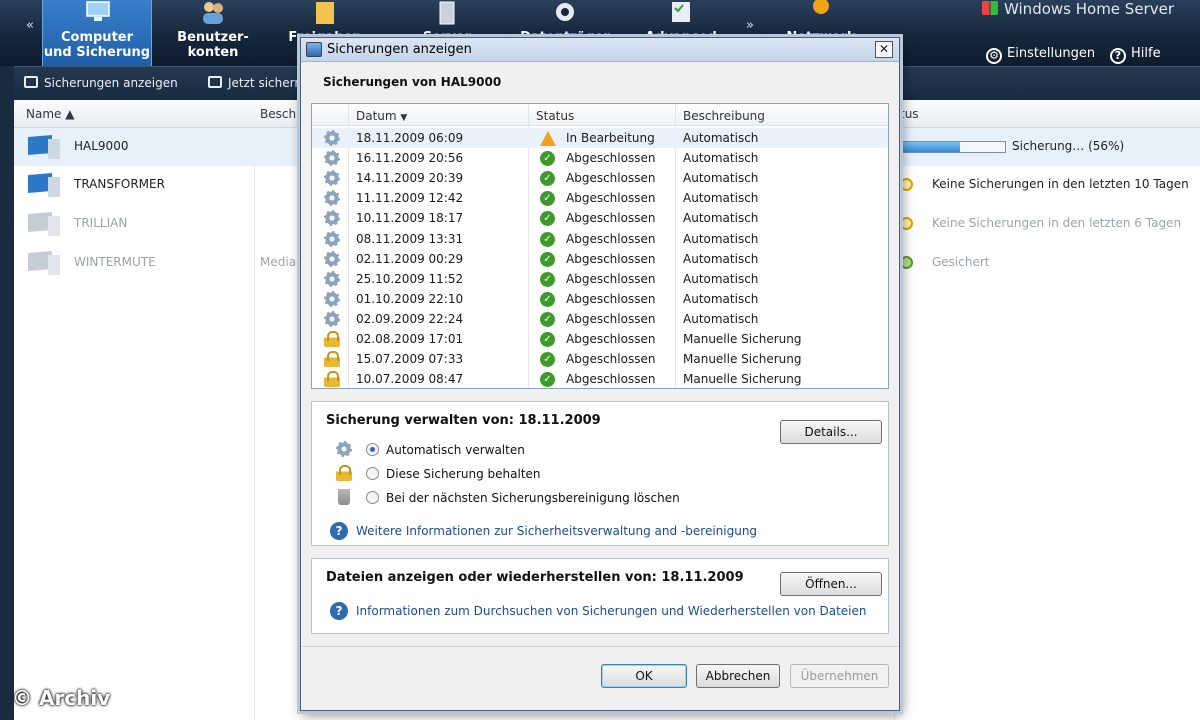 This screenshot has height=720, width=1200. What do you see at coordinates (724, 116) in the screenshot?
I see `column-header-description: Beschreibung` at bounding box center [724, 116].